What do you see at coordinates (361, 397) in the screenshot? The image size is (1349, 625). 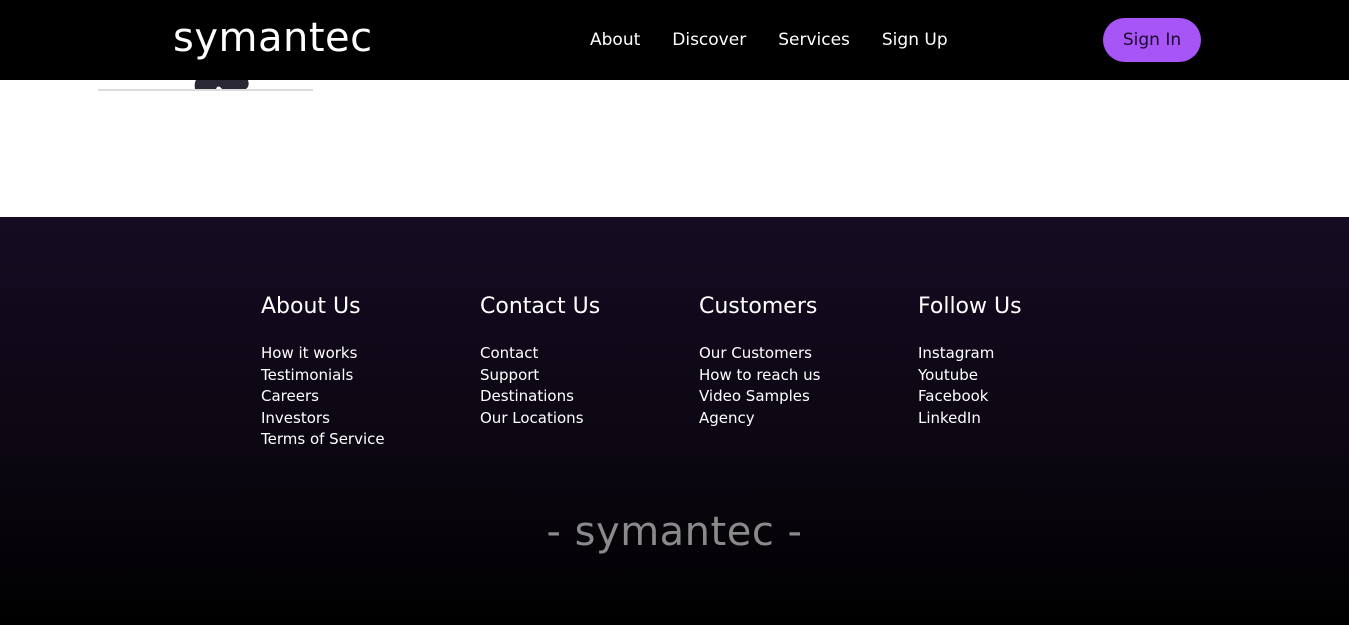 I see `footer-link-careers: Careers` at bounding box center [361, 397].